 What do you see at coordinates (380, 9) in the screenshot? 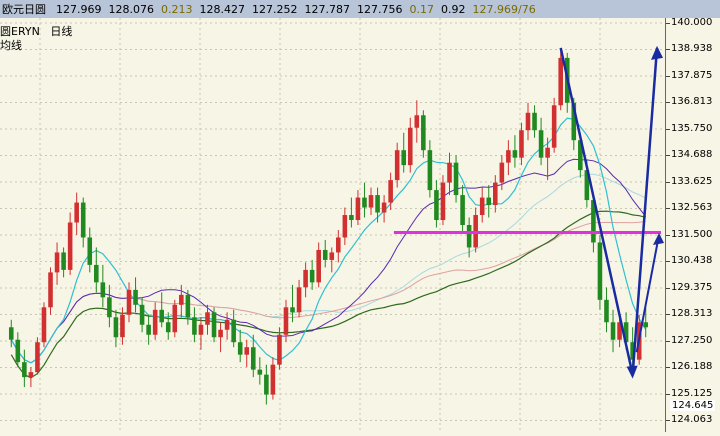
I see `quote-value-7: 127.756` at bounding box center [380, 9].